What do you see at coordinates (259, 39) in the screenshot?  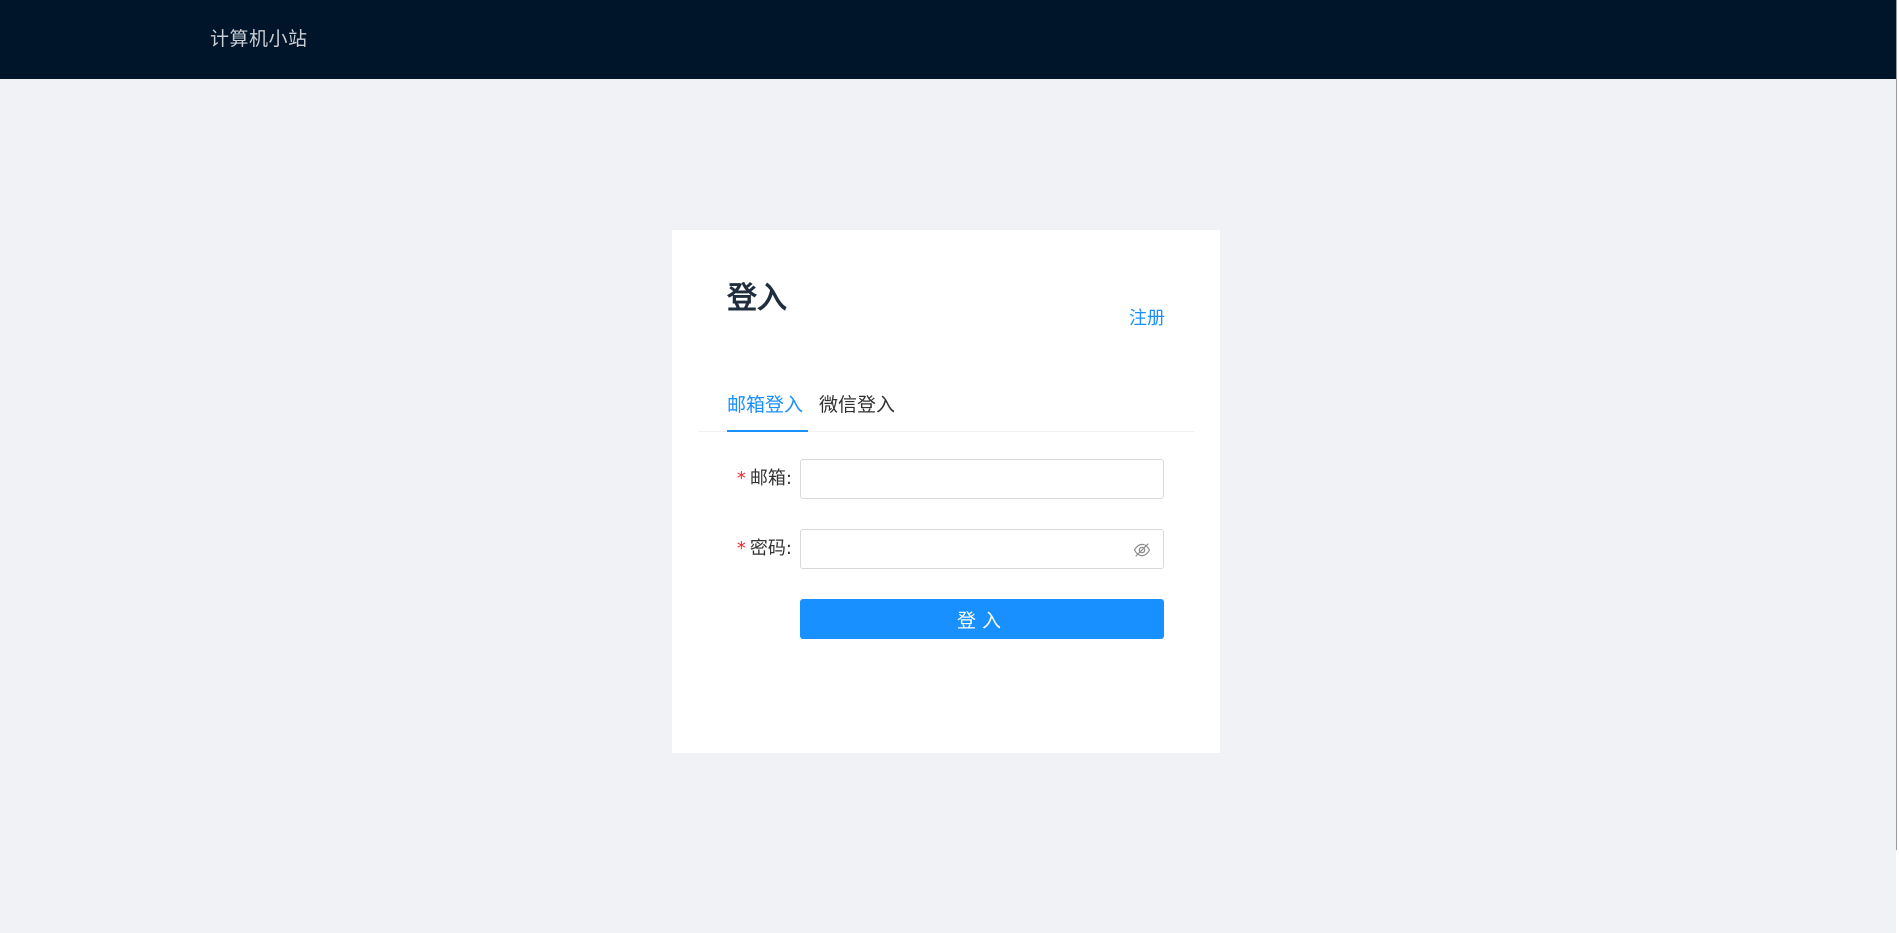 I see `site-brand: 计算机小站` at bounding box center [259, 39].